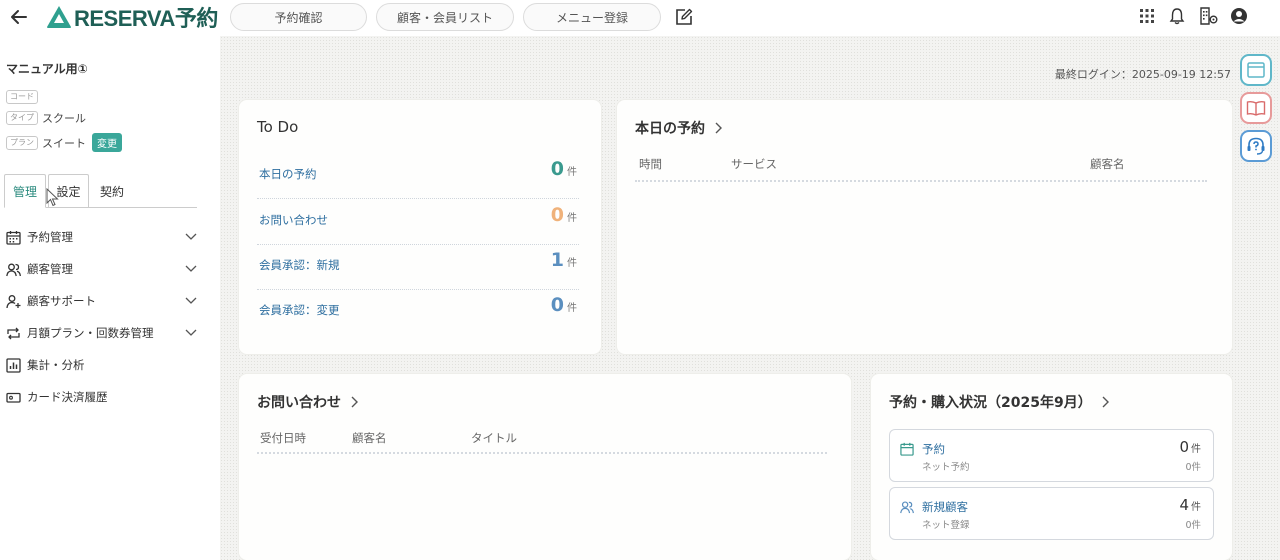 This screenshot has width=1280, height=560. What do you see at coordinates (25, 191) in the screenshot?
I see `tab-manage: 管理` at bounding box center [25, 191].